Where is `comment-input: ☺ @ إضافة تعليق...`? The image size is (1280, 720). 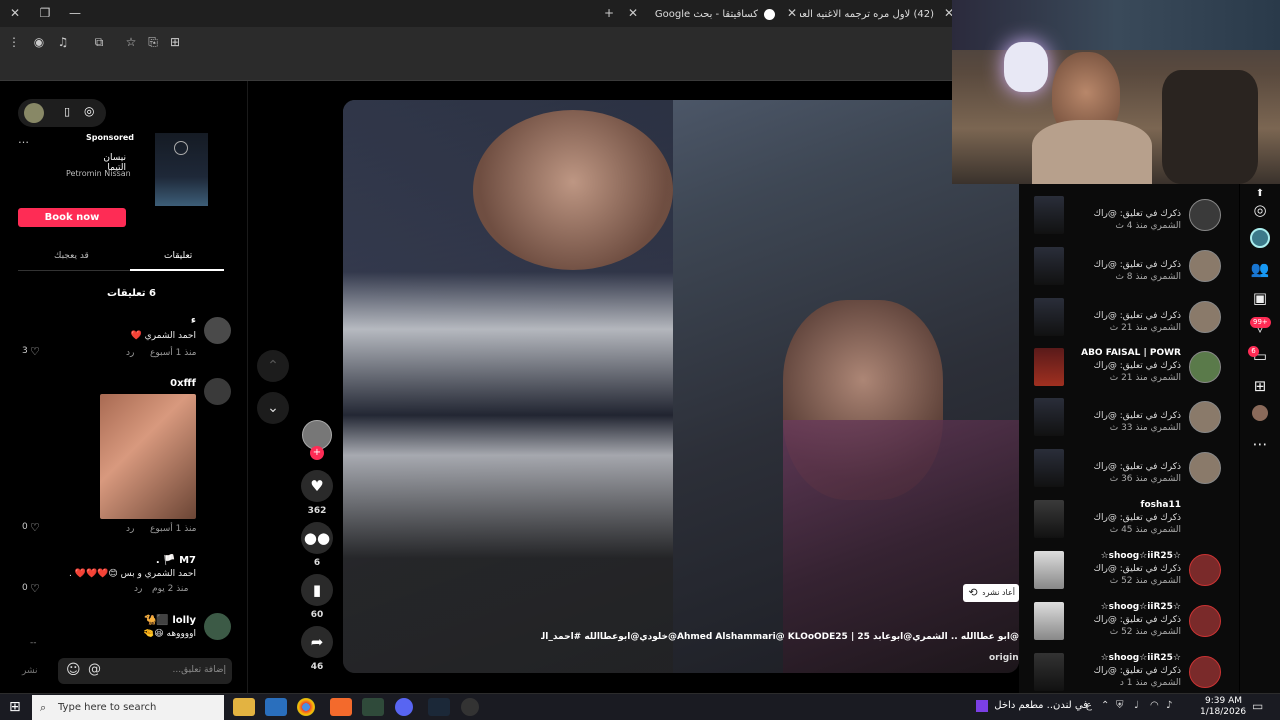 comment-input: ☺ @ إضافة تعليق... is located at coordinates (145, 671).